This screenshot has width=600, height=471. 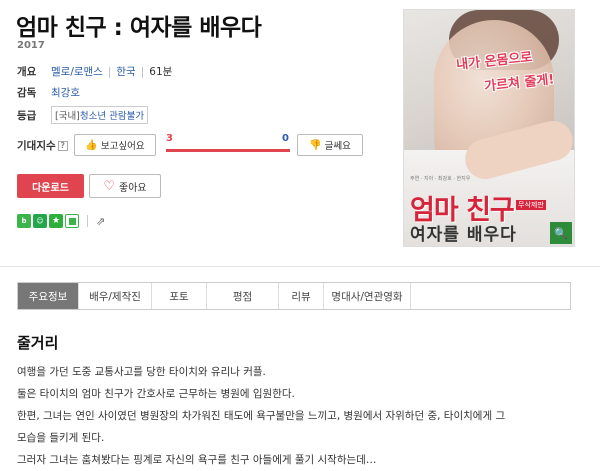 What do you see at coordinates (27, 115) in the screenshot?
I see `rating-label: 등급` at bounding box center [27, 115].